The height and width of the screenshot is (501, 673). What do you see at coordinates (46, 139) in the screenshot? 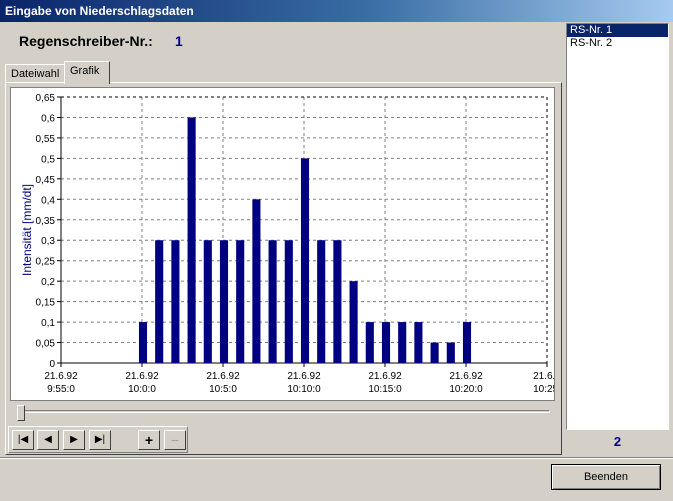
I see `y-tick-label: 0,55` at bounding box center [46, 139].